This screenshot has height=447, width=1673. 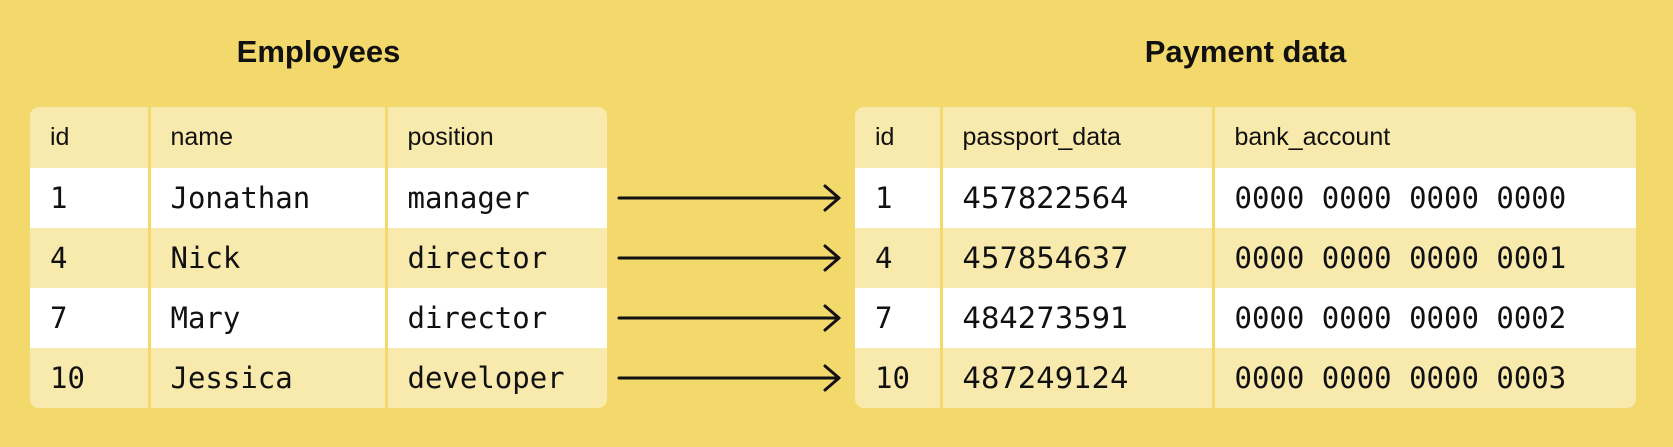 I want to click on employee-id-cell: 1, so click(x=89, y=198).